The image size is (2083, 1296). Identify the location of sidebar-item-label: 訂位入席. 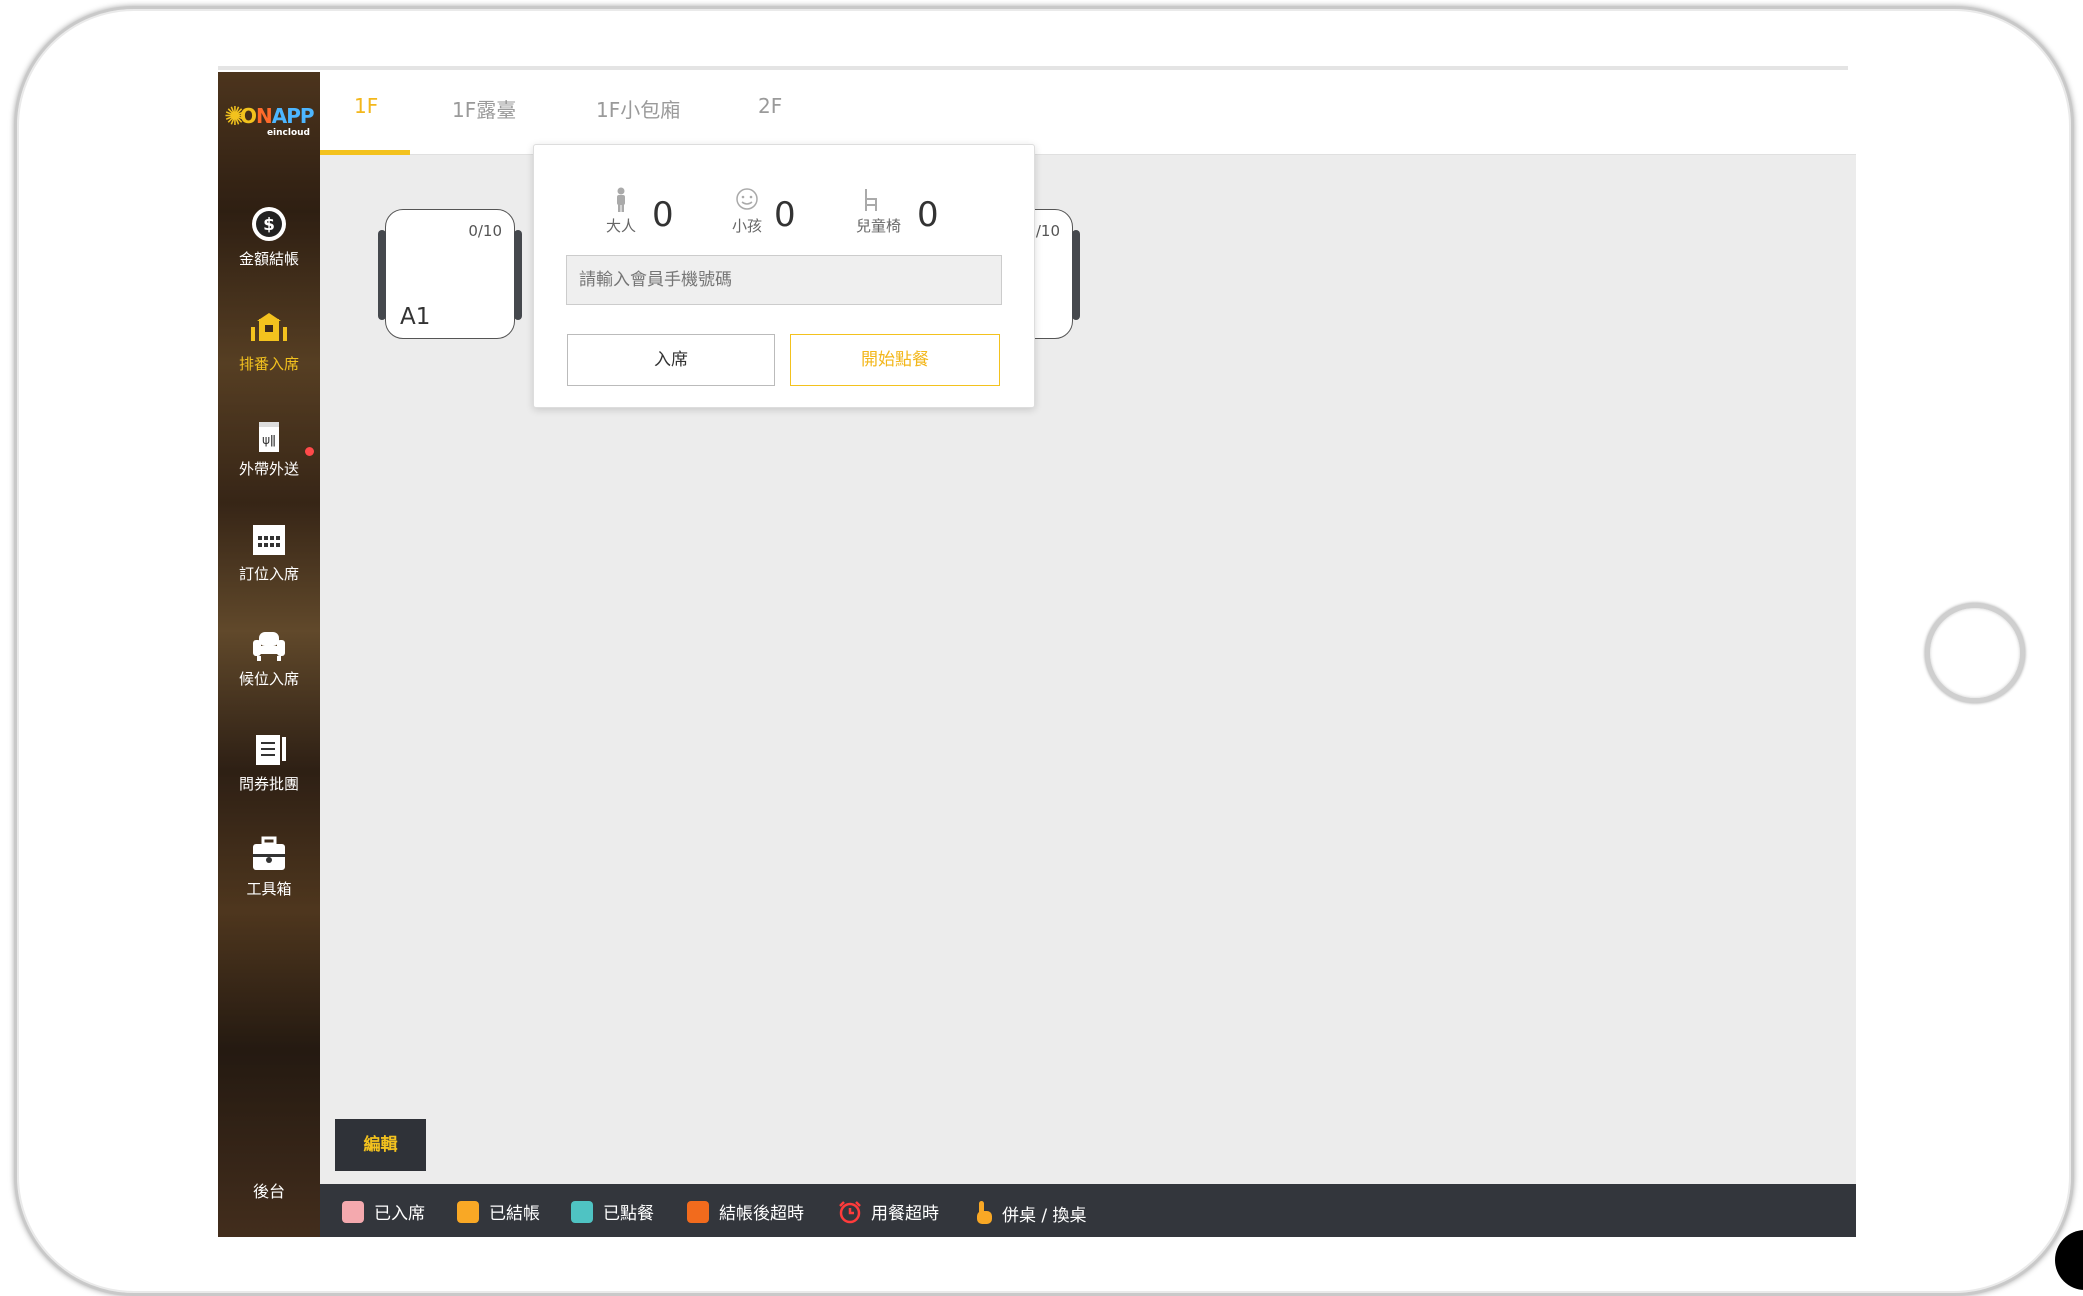
(268, 574).